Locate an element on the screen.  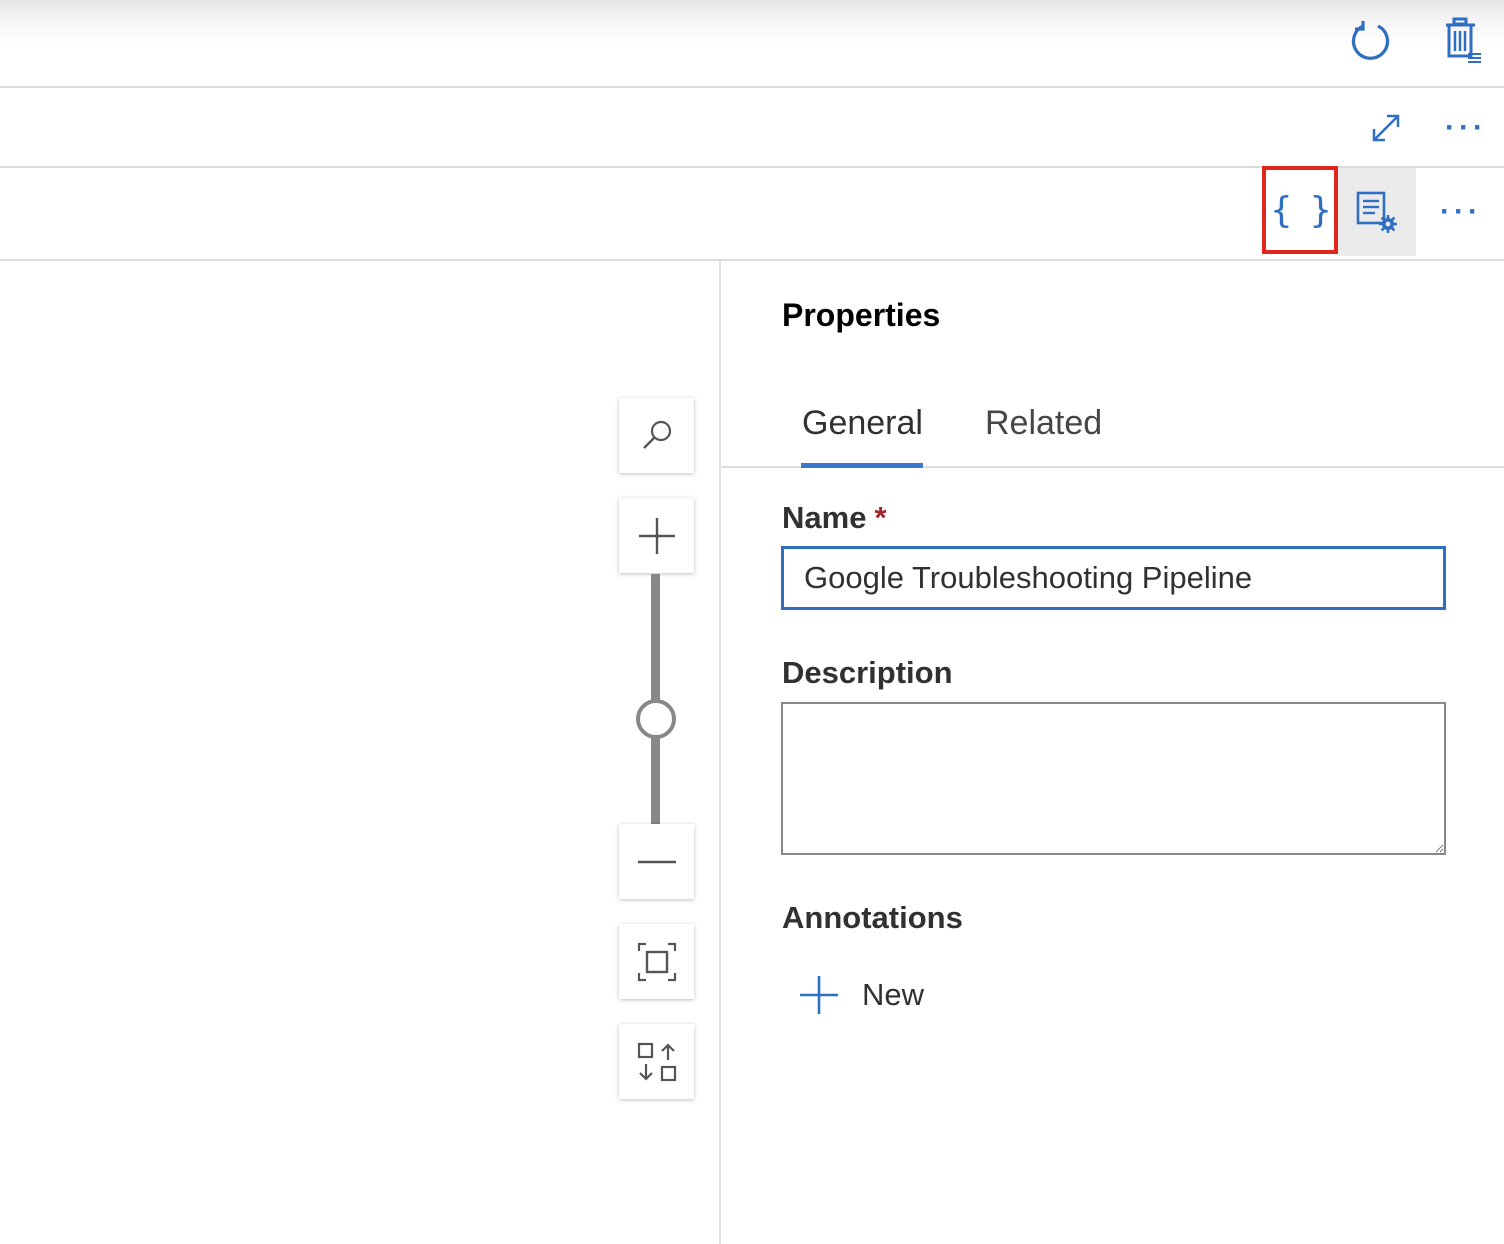
properties-settings-icon is located at coordinates (1376, 212).